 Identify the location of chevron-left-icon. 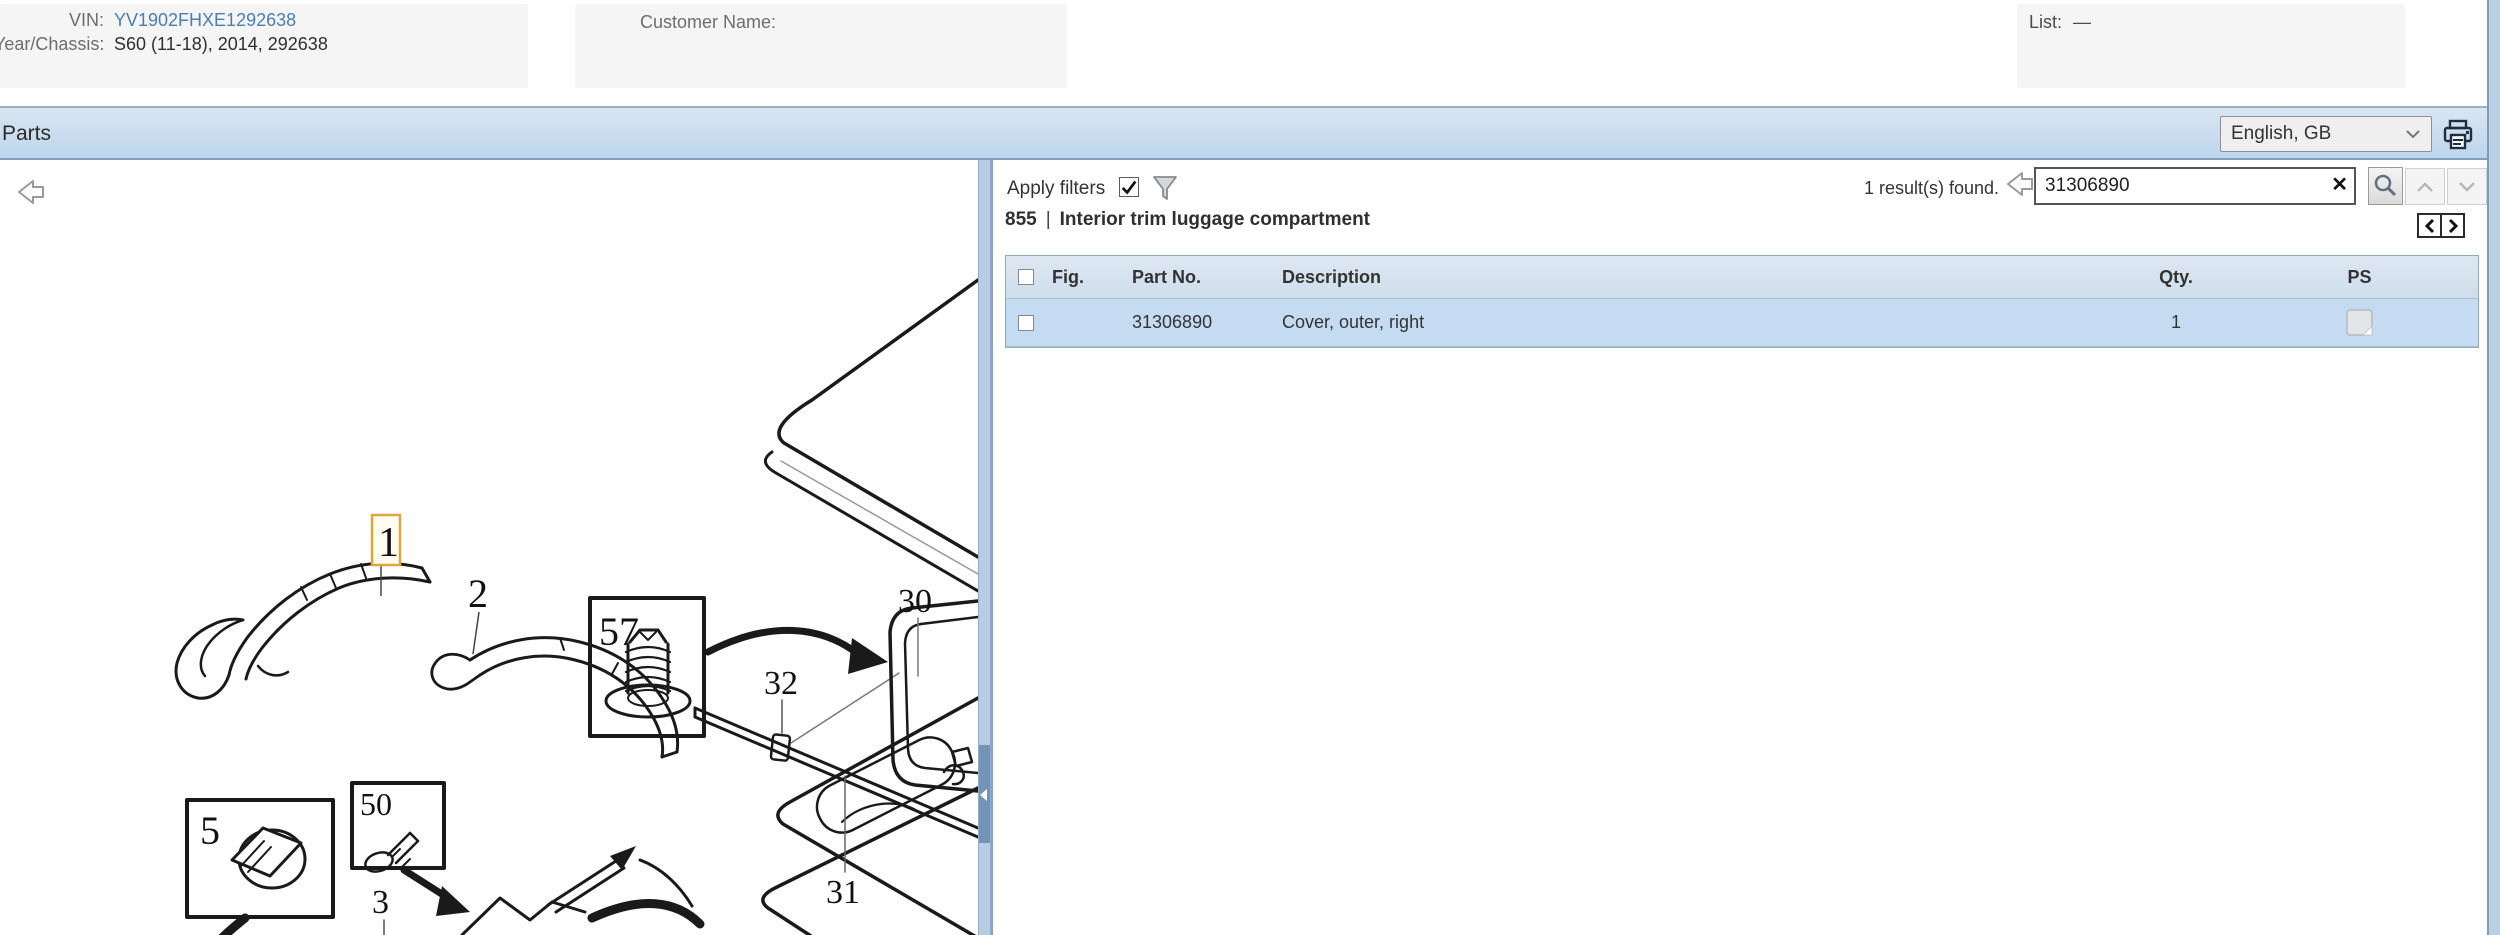
(2430, 226).